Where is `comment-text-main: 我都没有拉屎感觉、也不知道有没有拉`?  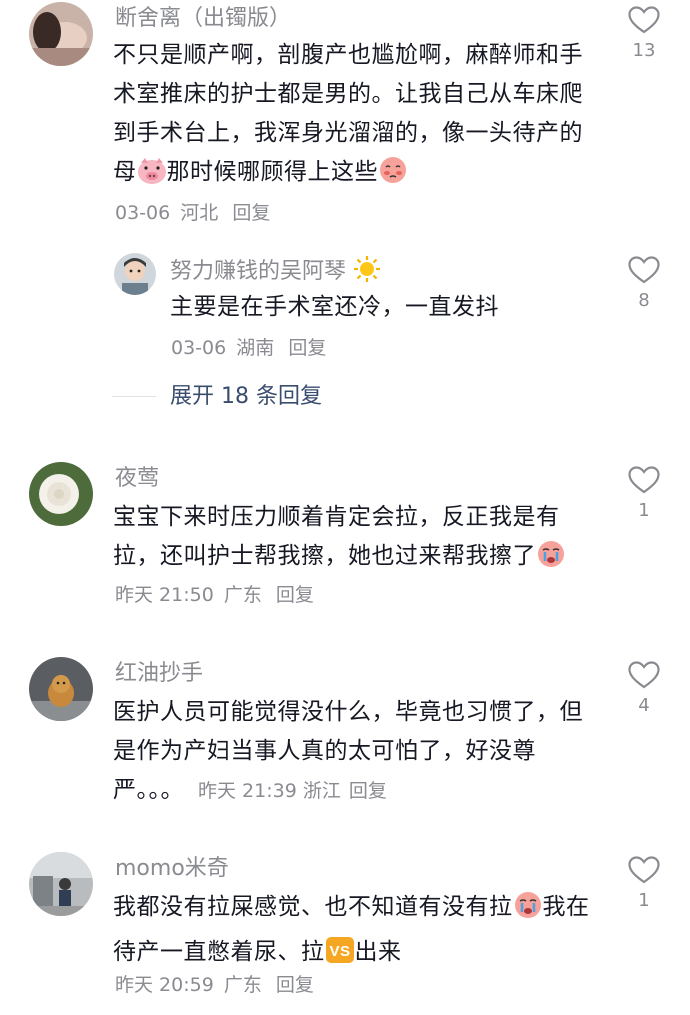
comment-text-main: 我都没有拉屎感觉、也不知道有没有拉 is located at coordinates (313, 907).